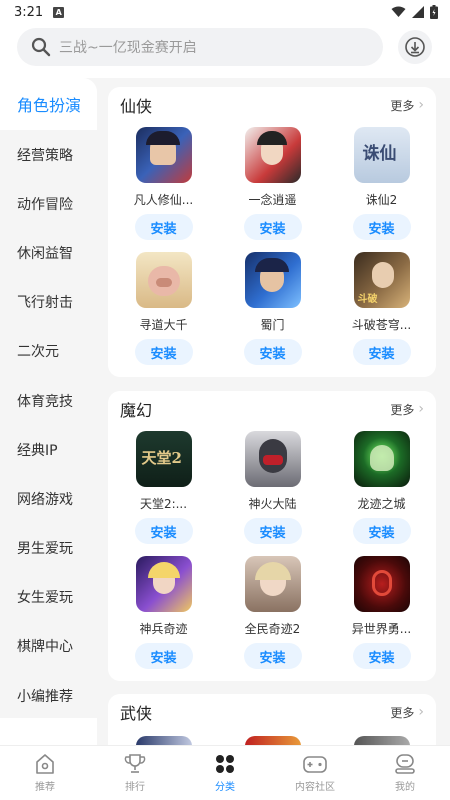 This screenshot has height=800, width=450. I want to click on game-icon-yishijie, so click(381, 584).